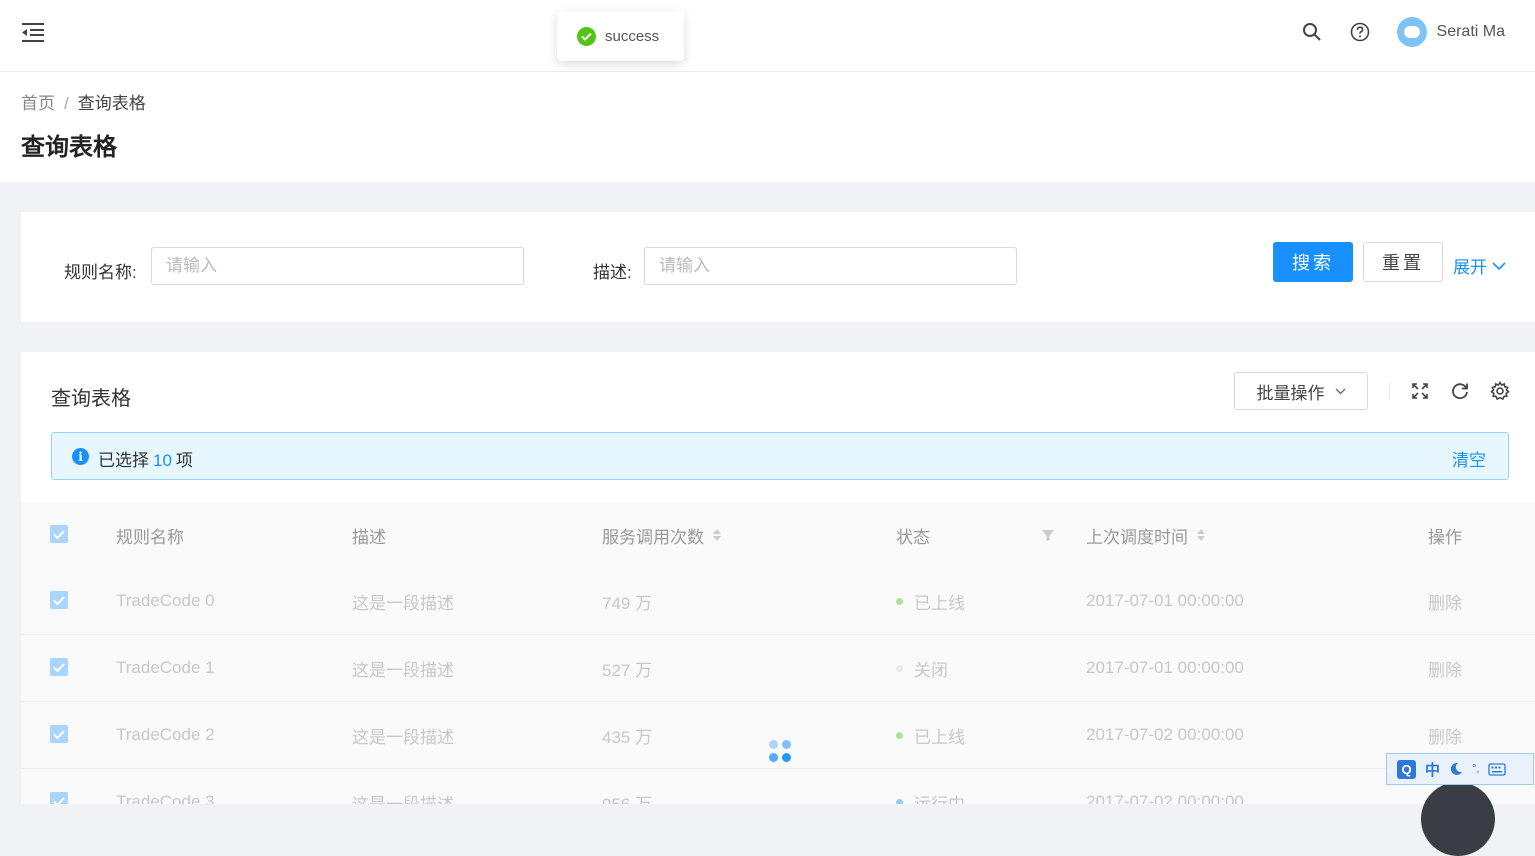 Image resolution: width=1535 pixels, height=856 pixels. What do you see at coordinates (1290, 393) in the screenshot?
I see `batch-actions-label: 批量操作` at bounding box center [1290, 393].